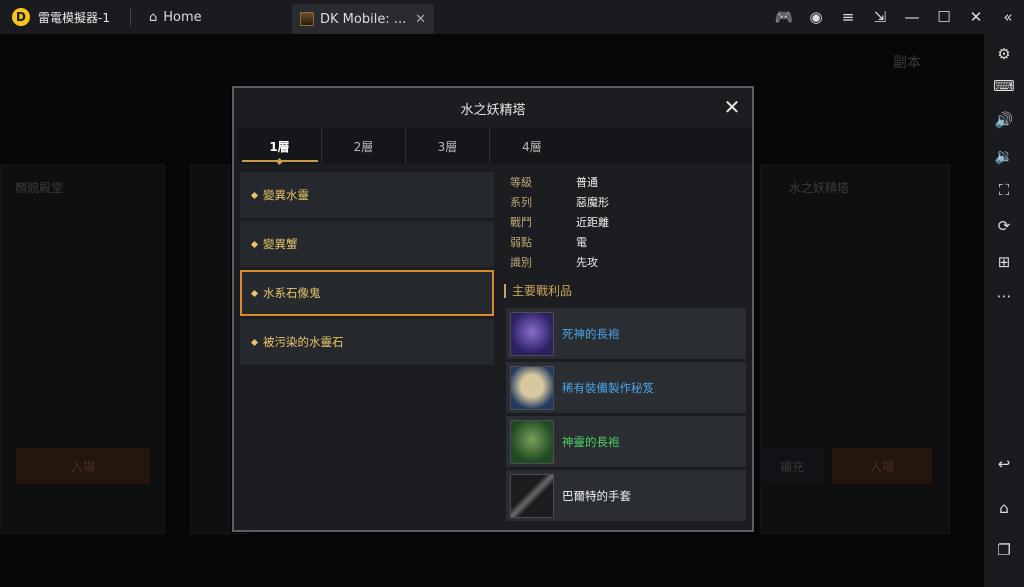 The height and width of the screenshot is (587, 1024). What do you see at coordinates (912, 17) in the screenshot?
I see `minimize-icon: —` at bounding box center [912, 17].